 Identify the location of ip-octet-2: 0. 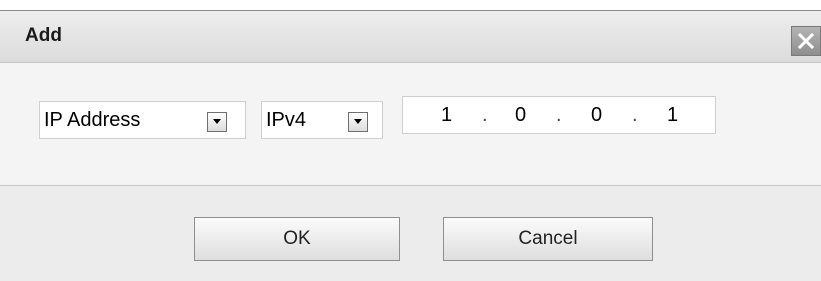
(520, 115).